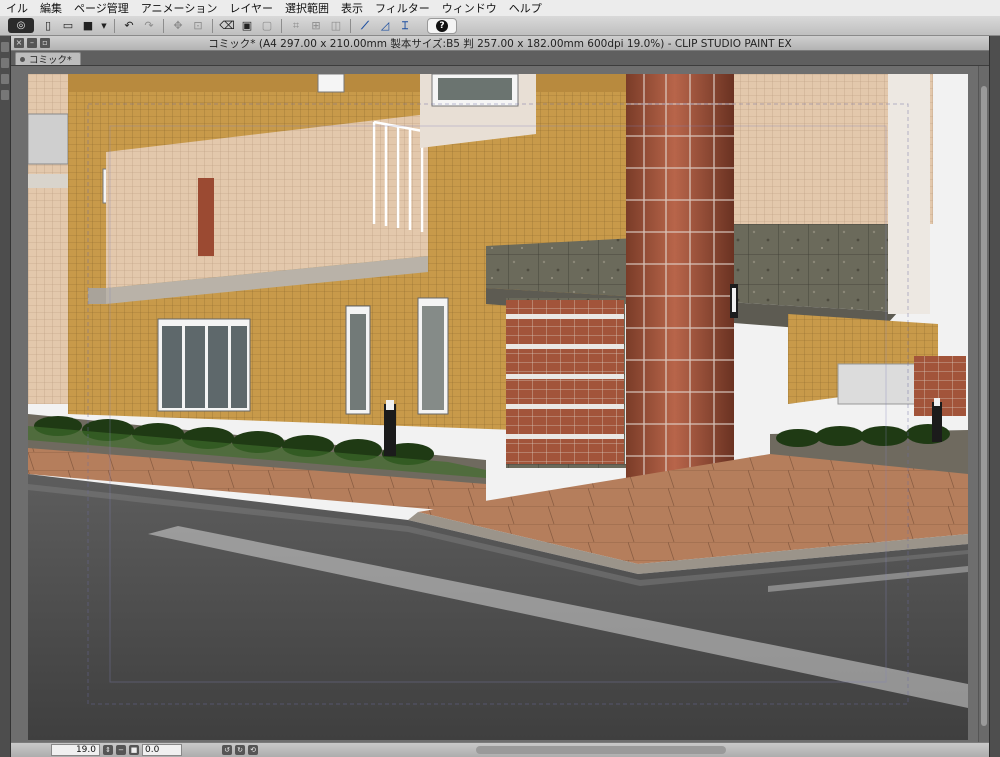 Image resolution: width=1000 pixels, height=757 pixels. Describe the element at coordinates (129, 25) in the screenshot. I see `undo-icon: ↶` at that location.